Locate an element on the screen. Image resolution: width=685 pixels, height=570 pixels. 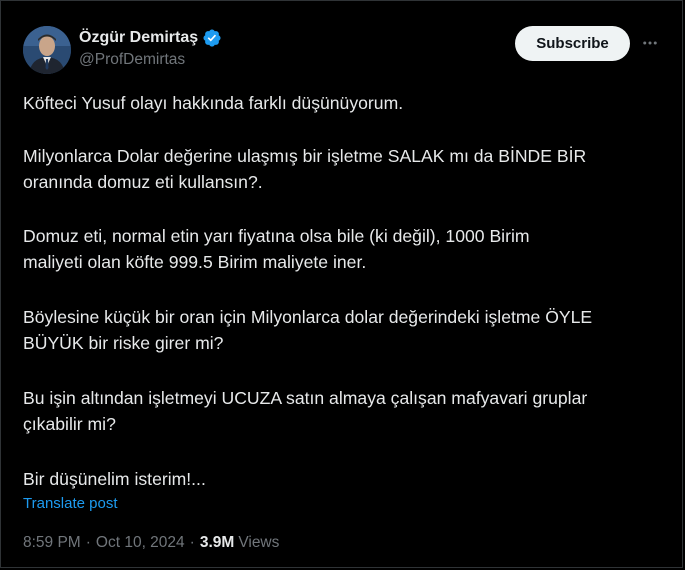
post-date: Oct 10, 2024 is located at coordinates (140, 543).